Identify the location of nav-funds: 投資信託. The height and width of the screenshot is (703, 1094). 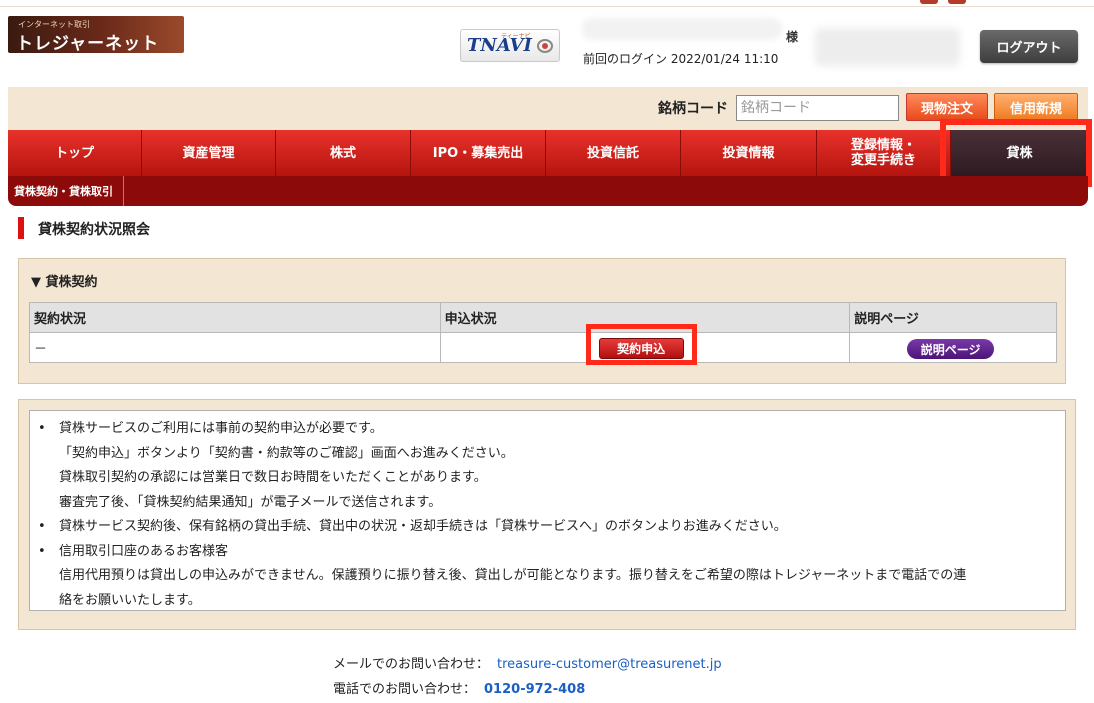
(613, 153).